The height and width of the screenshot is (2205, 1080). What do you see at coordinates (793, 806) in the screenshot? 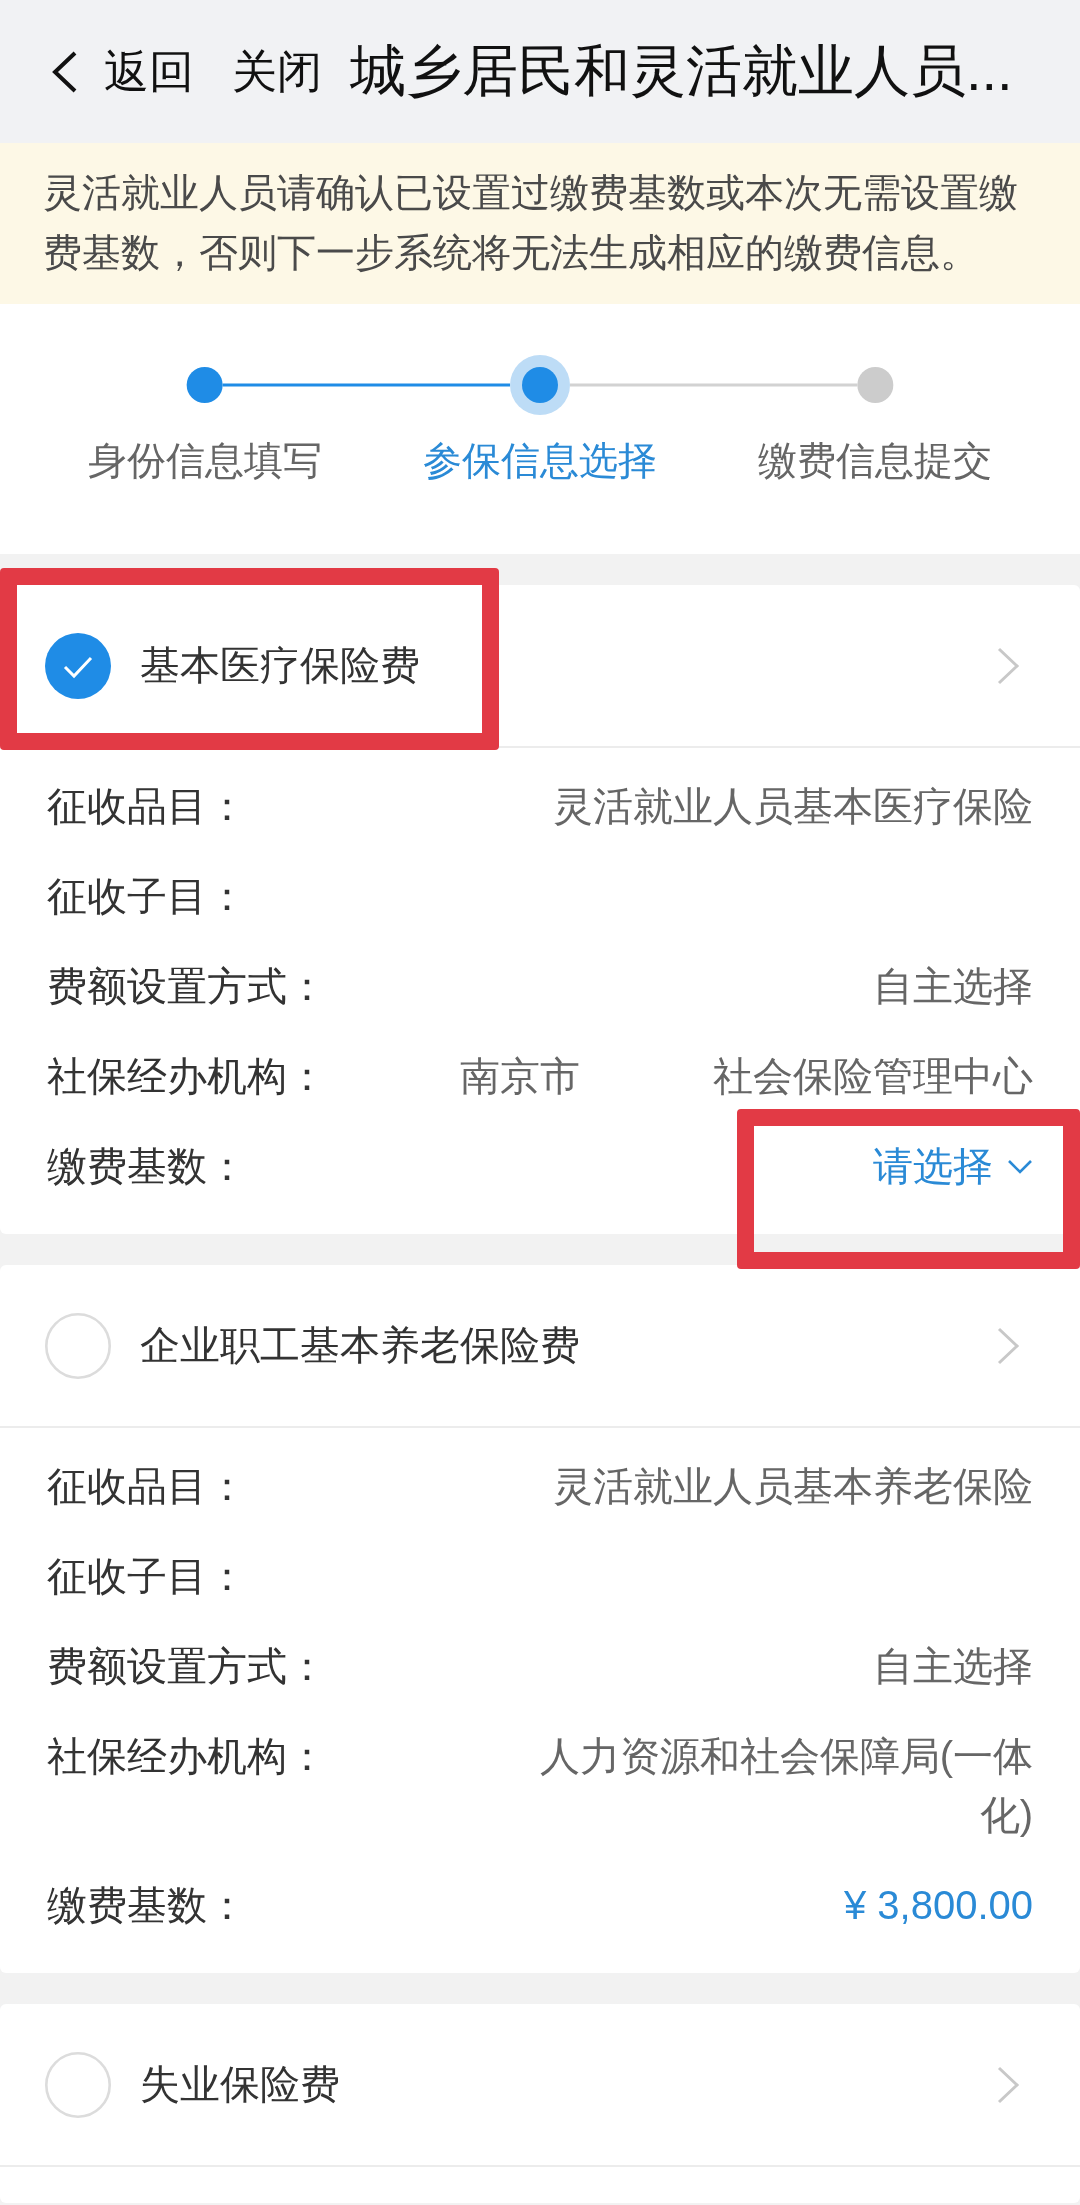
I see `field-value: 灵活就业人员基本医疗保险` at bounding box center [793, 806].